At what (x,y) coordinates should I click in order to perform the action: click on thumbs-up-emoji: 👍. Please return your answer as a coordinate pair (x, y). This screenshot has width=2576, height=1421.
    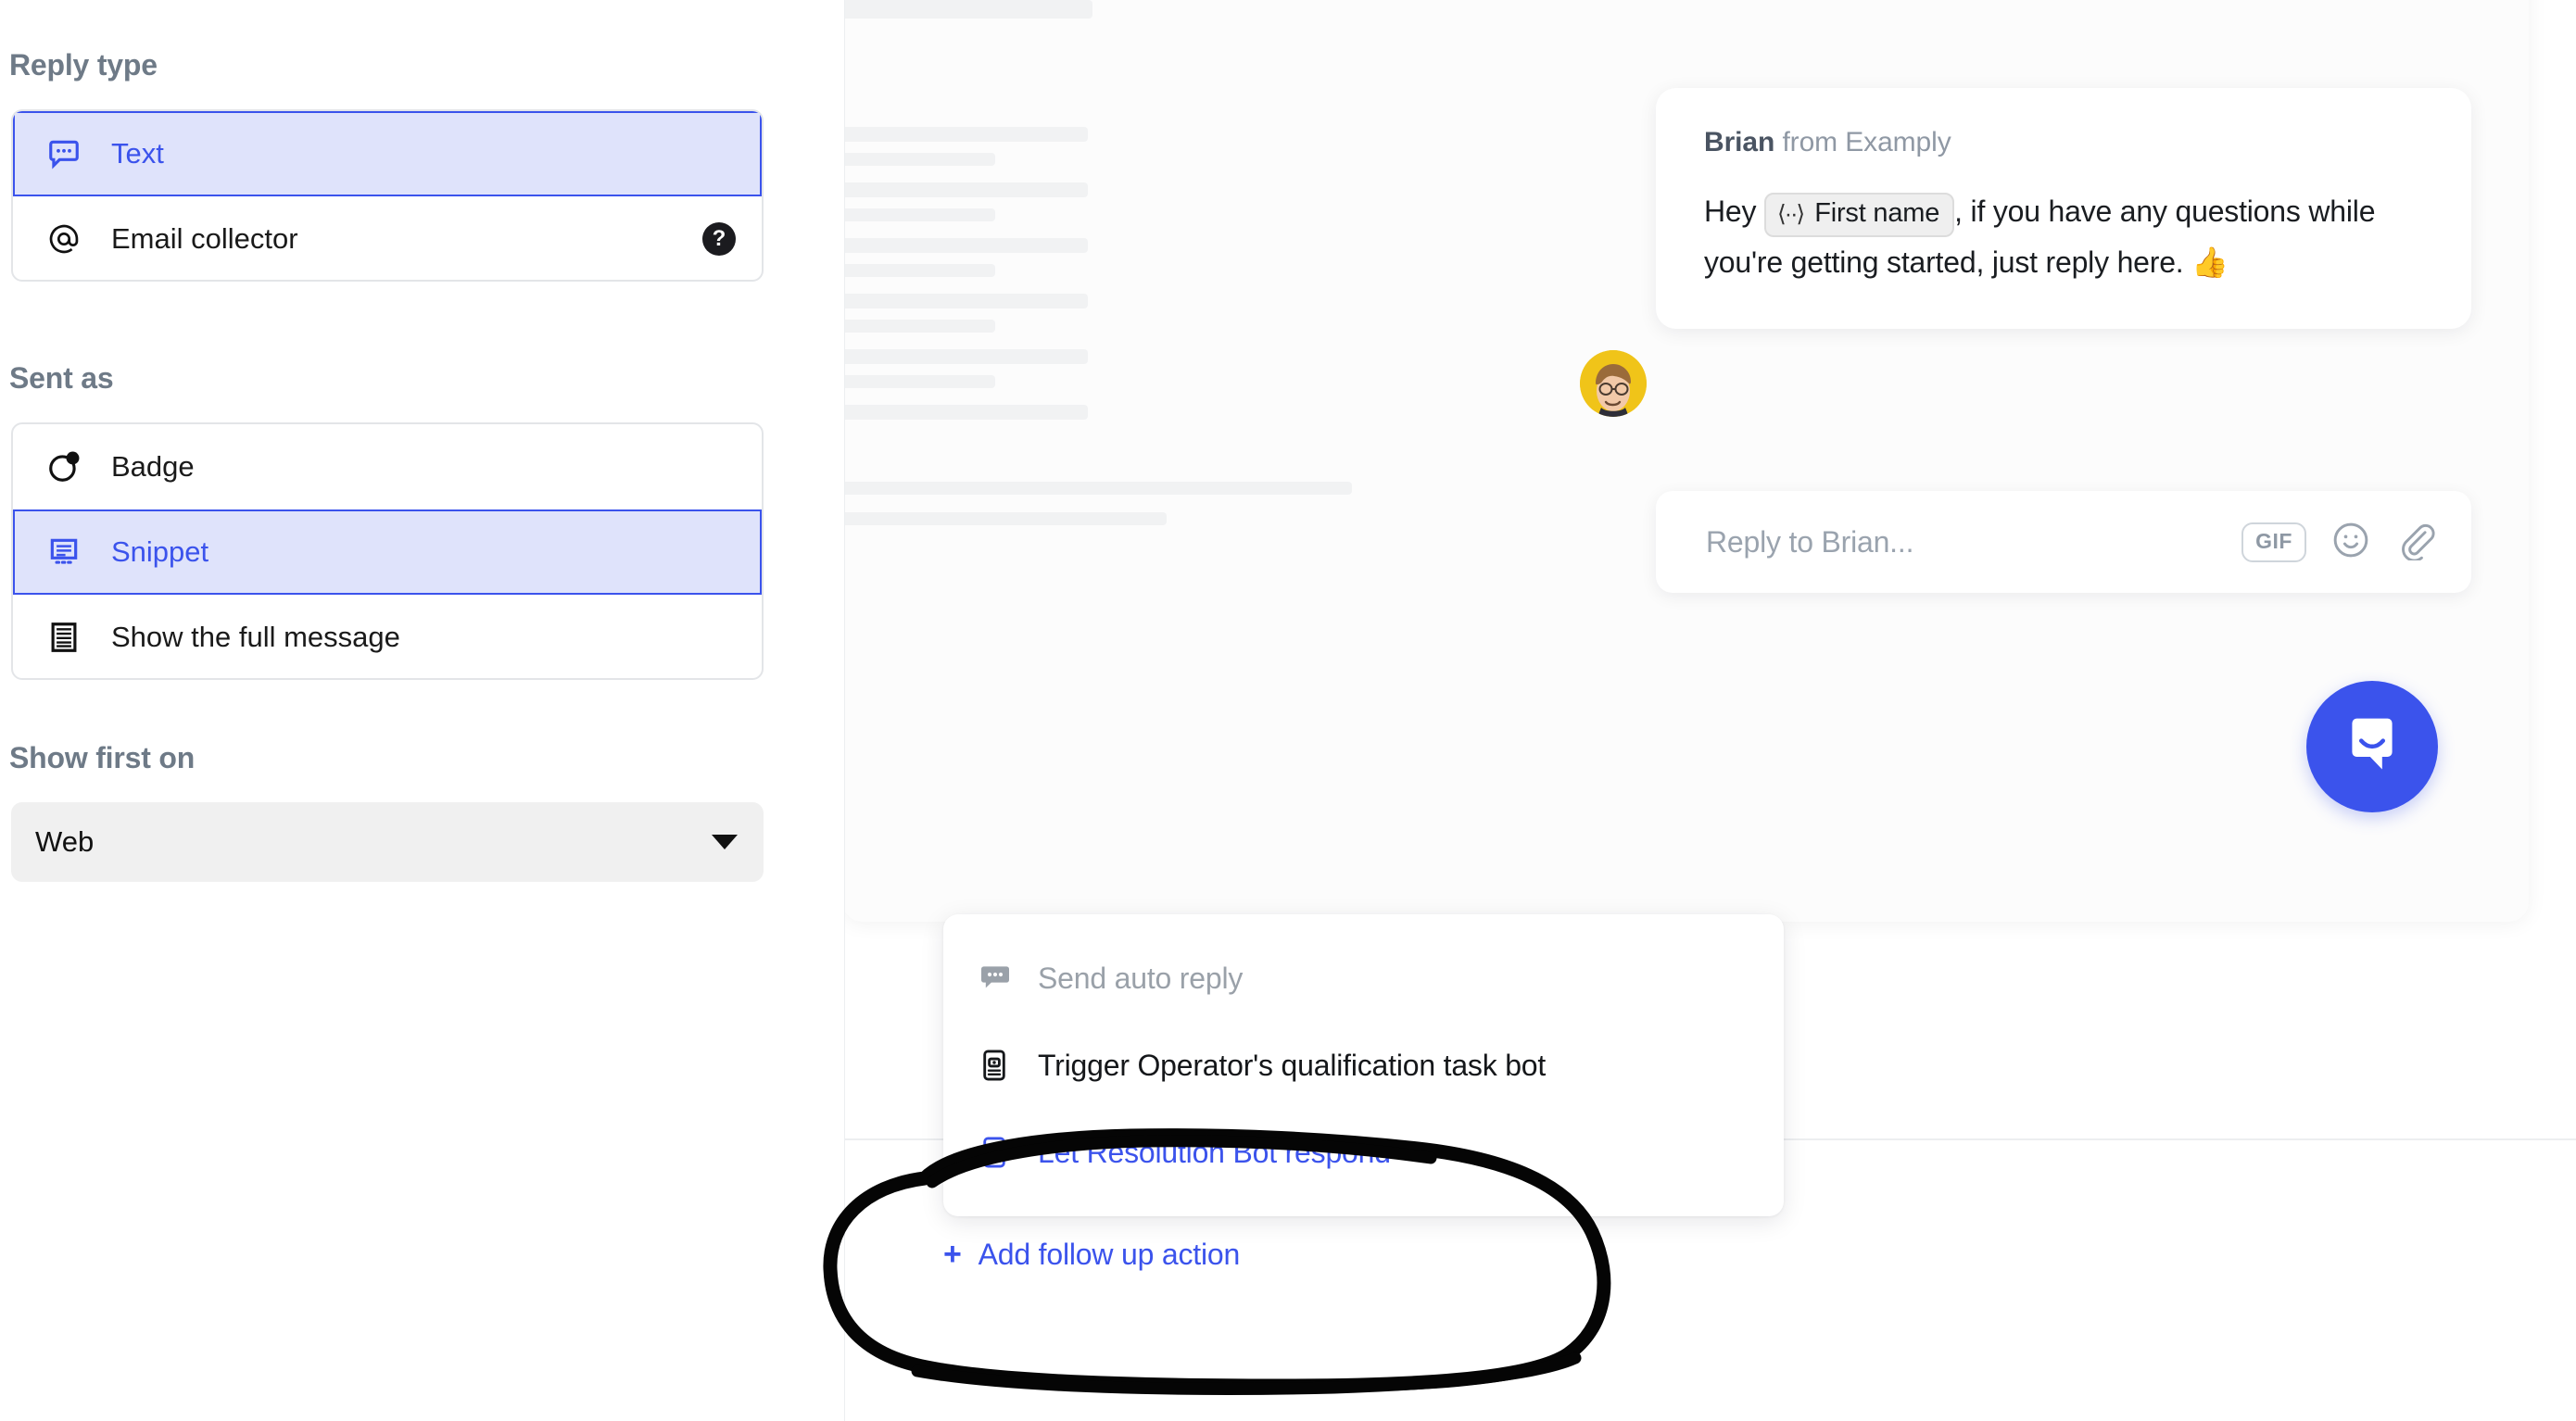
    Looking at the image, I should click on (2210, 262).